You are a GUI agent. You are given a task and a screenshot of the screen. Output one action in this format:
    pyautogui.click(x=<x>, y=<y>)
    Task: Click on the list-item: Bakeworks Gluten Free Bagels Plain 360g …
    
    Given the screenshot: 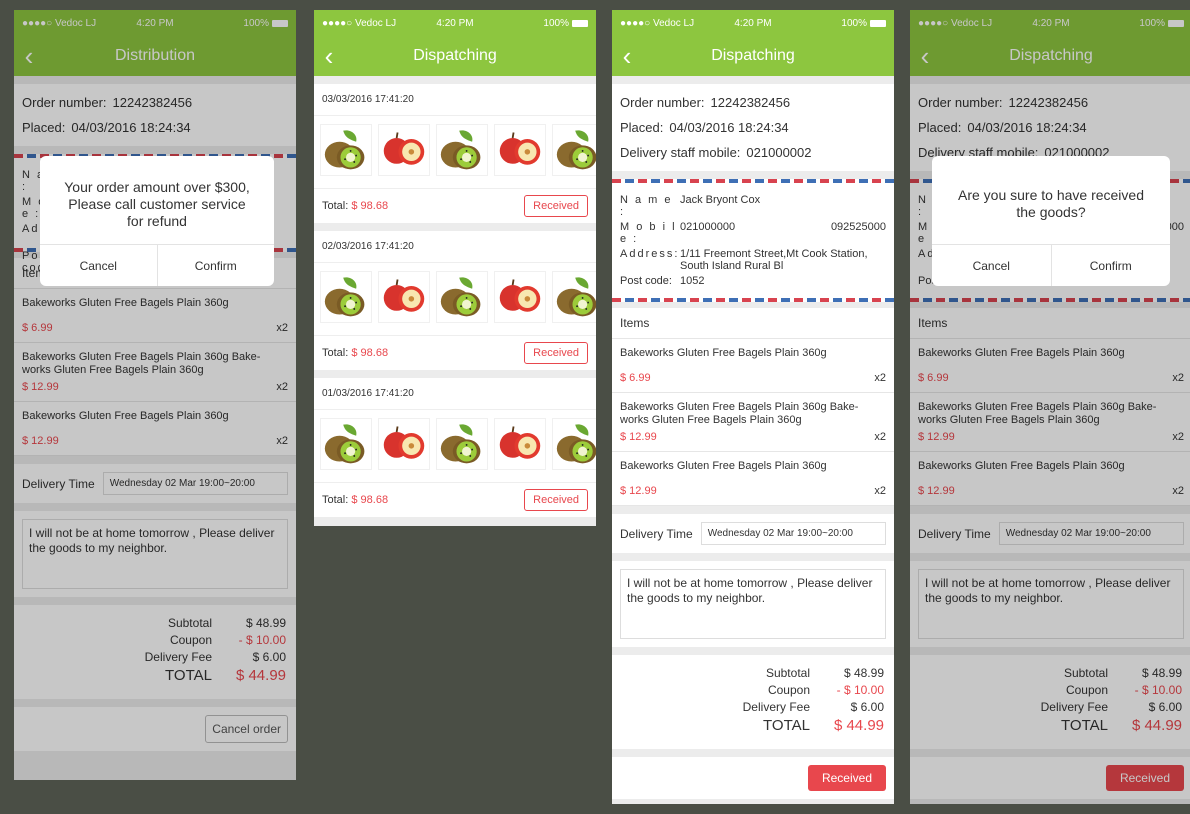 What is the action you would take?
    pyautogui.click(x=753, y=422)
    